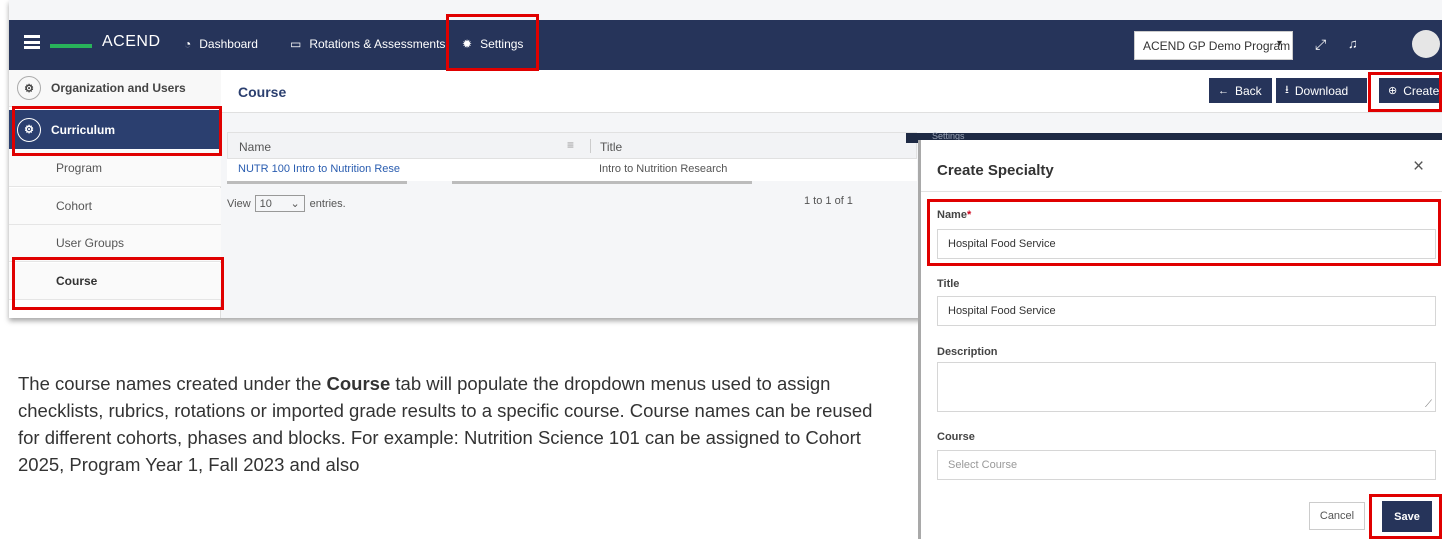 The height and width of the screenshot is (539, 1442). Describe the element at coordinates (1337, 516) in the screenshot. I see `cancel-button: Cancel` at that location.